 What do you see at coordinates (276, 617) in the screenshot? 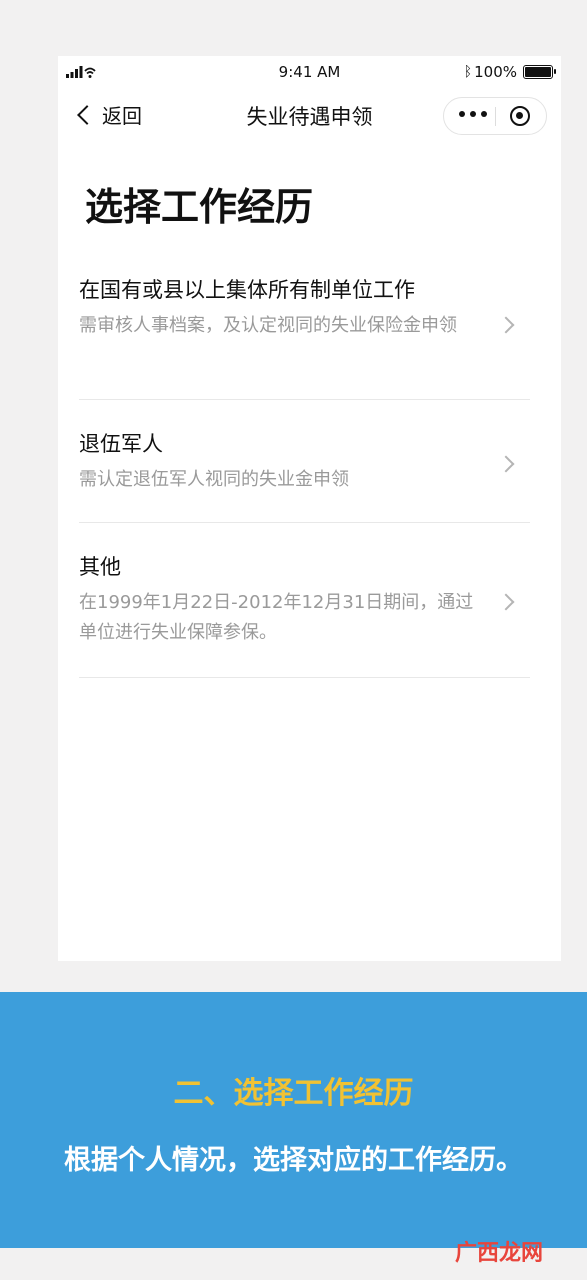
I see `option-description: 在1999年1月22日-2012年12月31日期间，通过单位进行失业保障参保。` at bounding box center [276, 617].